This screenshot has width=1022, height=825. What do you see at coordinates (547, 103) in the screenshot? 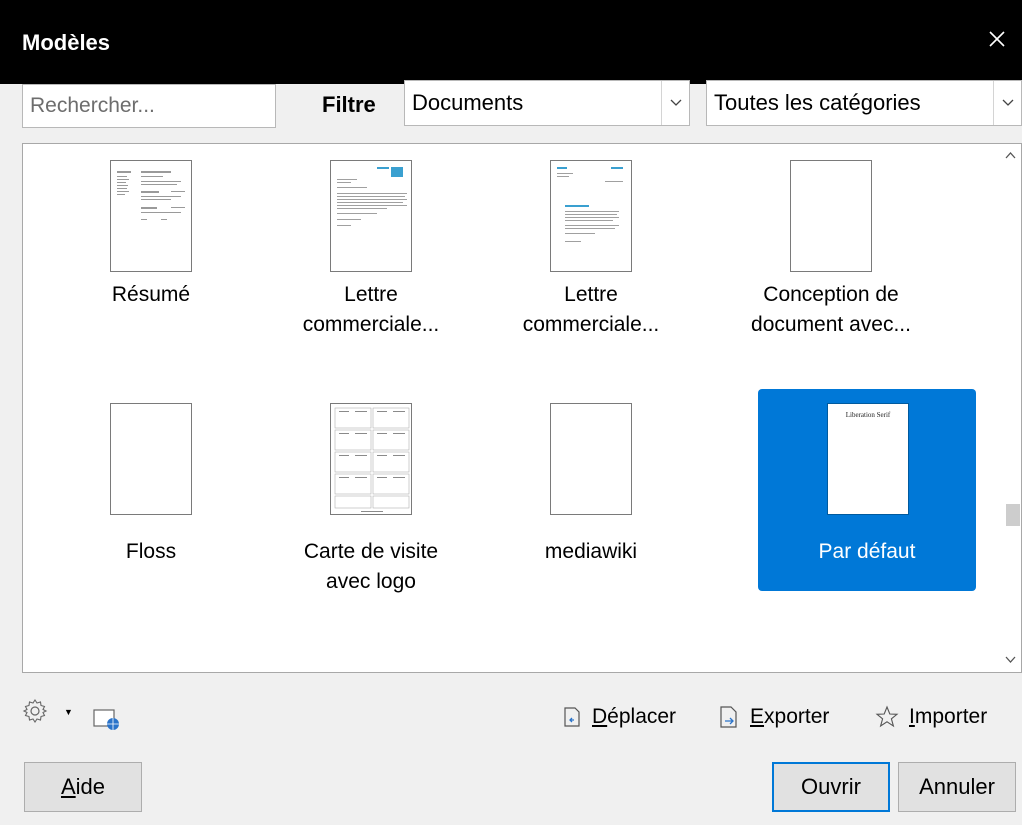
I see `type-filter-select: Documents` at bounding box center [547, 103].